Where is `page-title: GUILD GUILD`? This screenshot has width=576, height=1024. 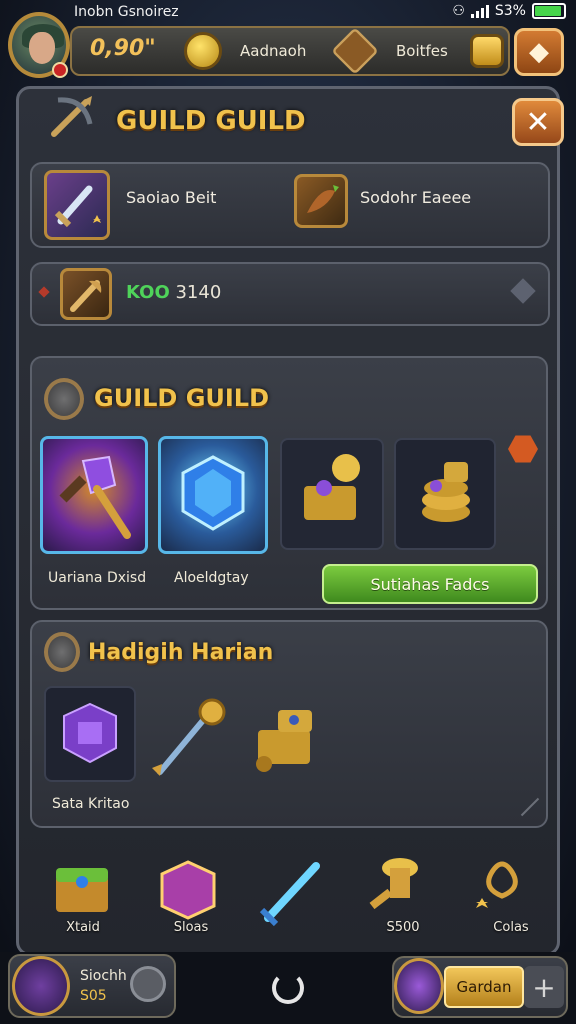 page-title: GUILD GUILD is located at coordinates (211, 121).